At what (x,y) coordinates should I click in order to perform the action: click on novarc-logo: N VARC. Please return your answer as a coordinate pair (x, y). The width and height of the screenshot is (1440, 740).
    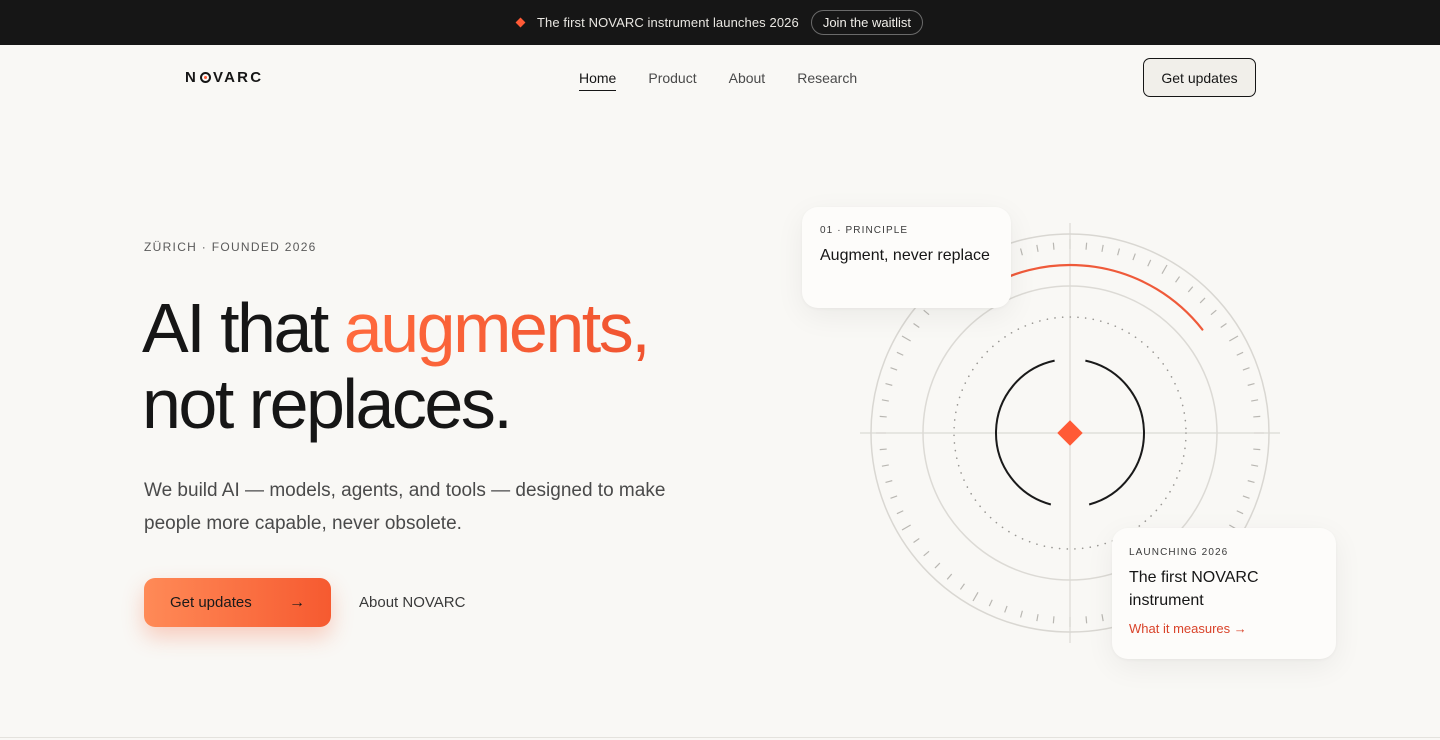
    Looking at the image, I should click on (224, 77).